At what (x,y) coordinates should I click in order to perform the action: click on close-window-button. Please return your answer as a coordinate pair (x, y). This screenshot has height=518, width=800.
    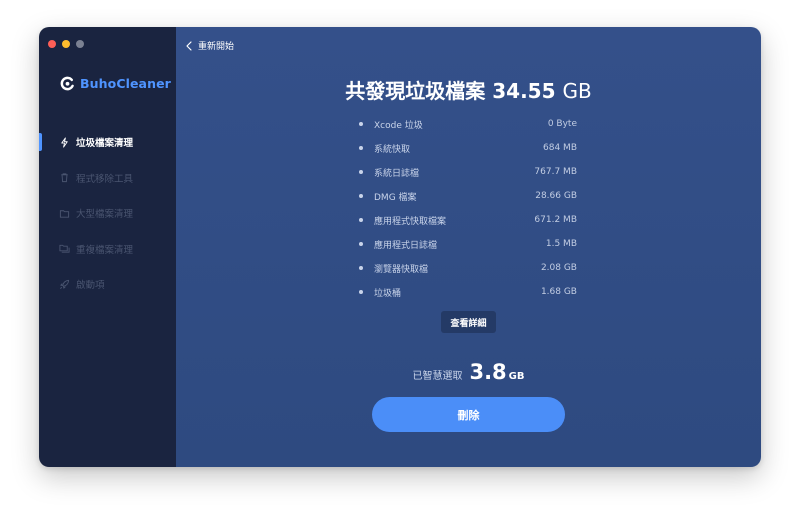
    Looking at the image, I should click on (52, 44).